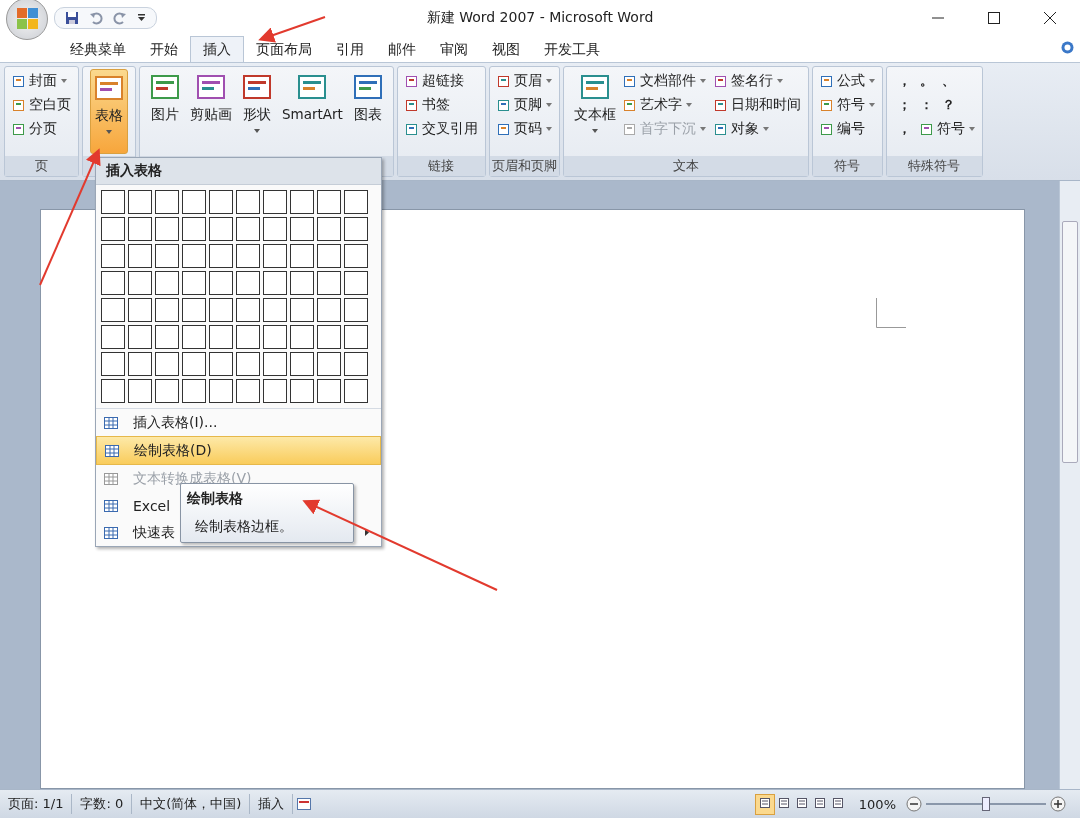 The width and height of the screenshot is (1080, 818). I want to click on menu-title: 插入表格, so click(238, 171).